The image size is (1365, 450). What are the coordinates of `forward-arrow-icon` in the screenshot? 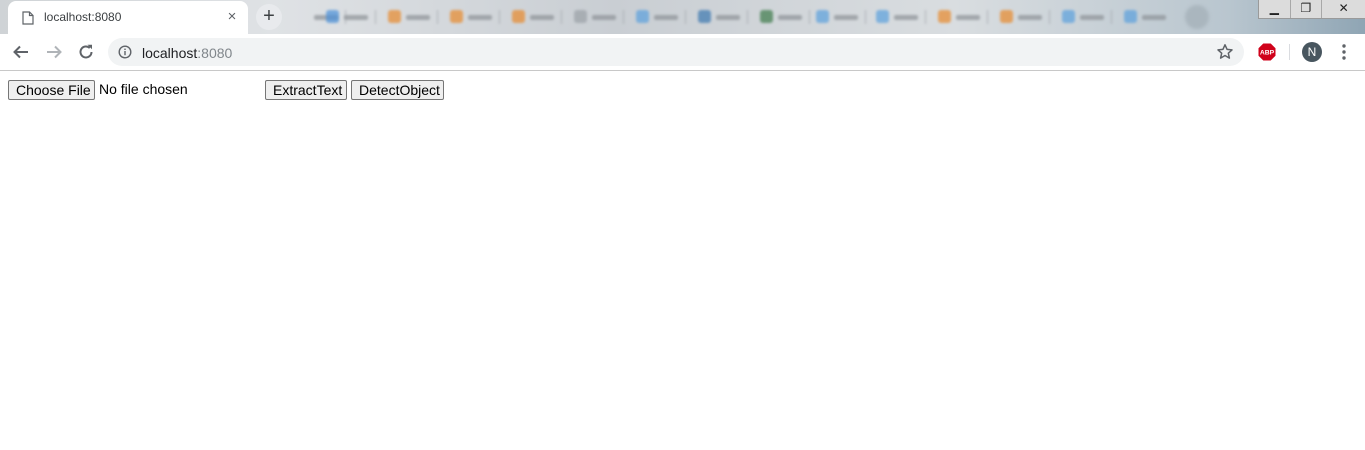 It's located at (54, 52).